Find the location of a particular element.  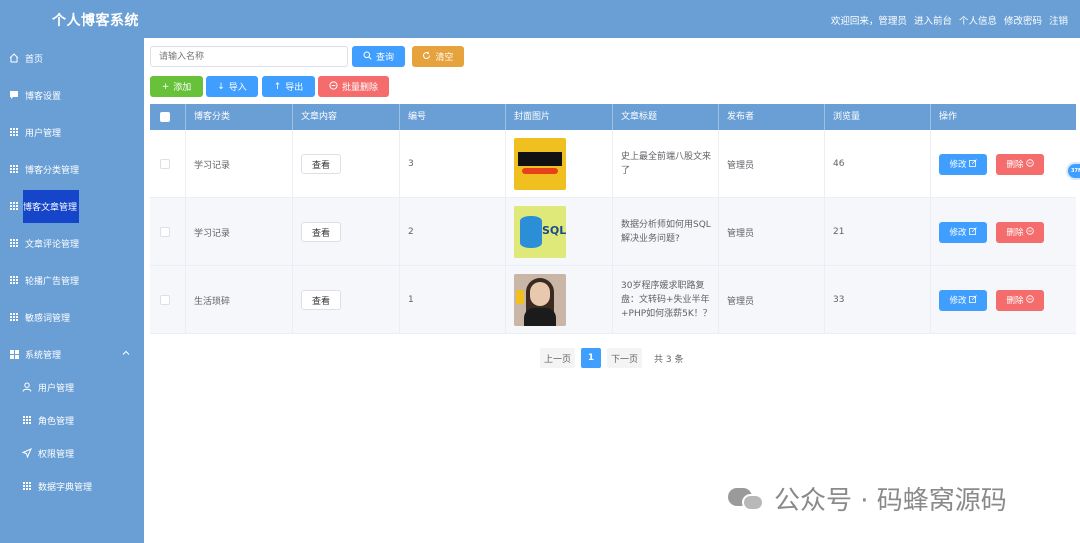

watermark-text: 公众号 · 码蜂窝源码 is located at coordinates (890, 501).